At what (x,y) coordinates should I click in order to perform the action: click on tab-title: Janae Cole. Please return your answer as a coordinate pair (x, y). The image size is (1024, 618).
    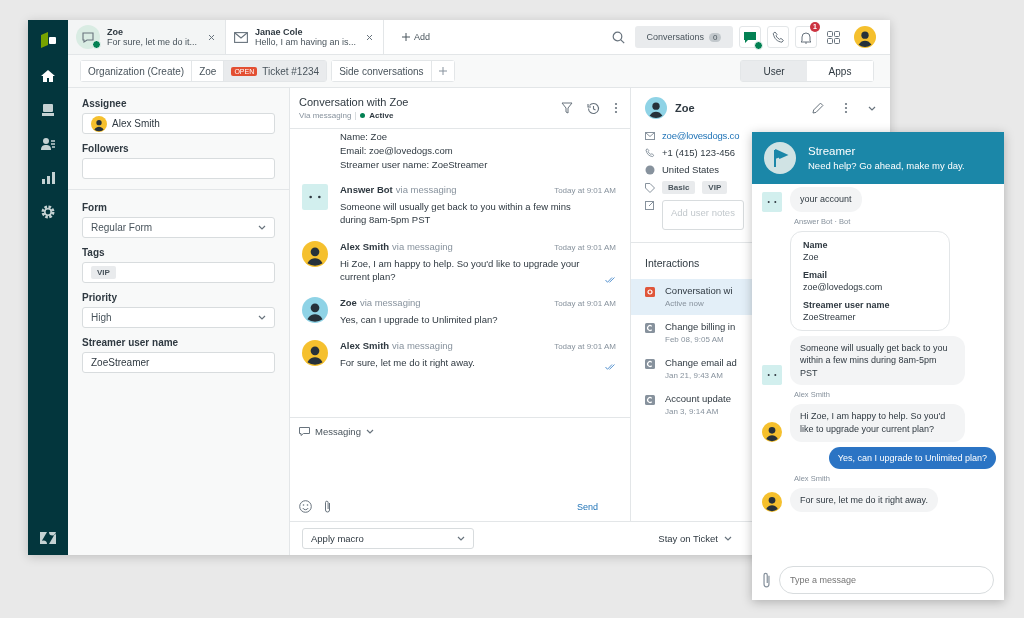
    Looking at the image, I should click on (279, 32).